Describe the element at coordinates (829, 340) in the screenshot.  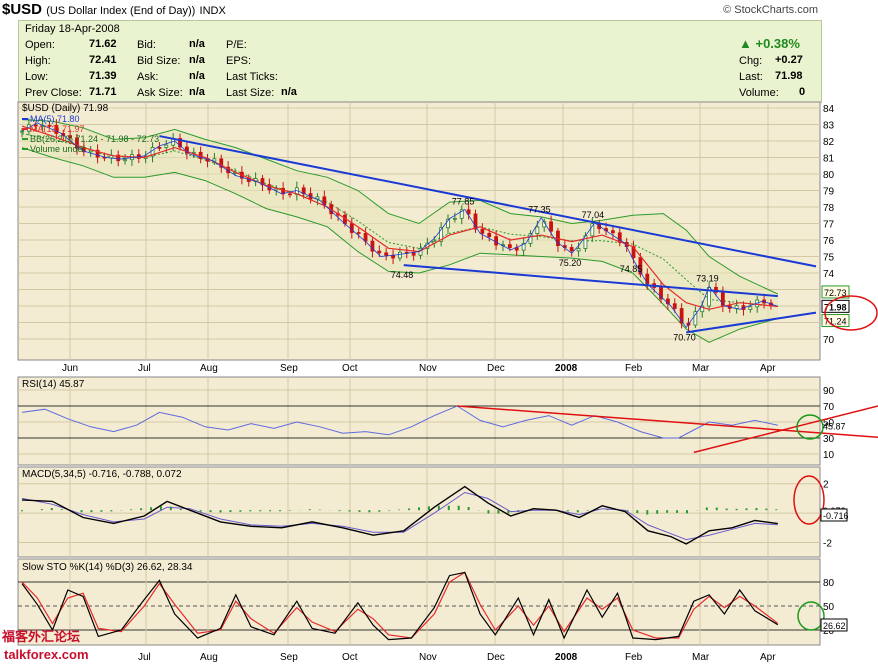
I see `price-ytick-label: 70` at that location.